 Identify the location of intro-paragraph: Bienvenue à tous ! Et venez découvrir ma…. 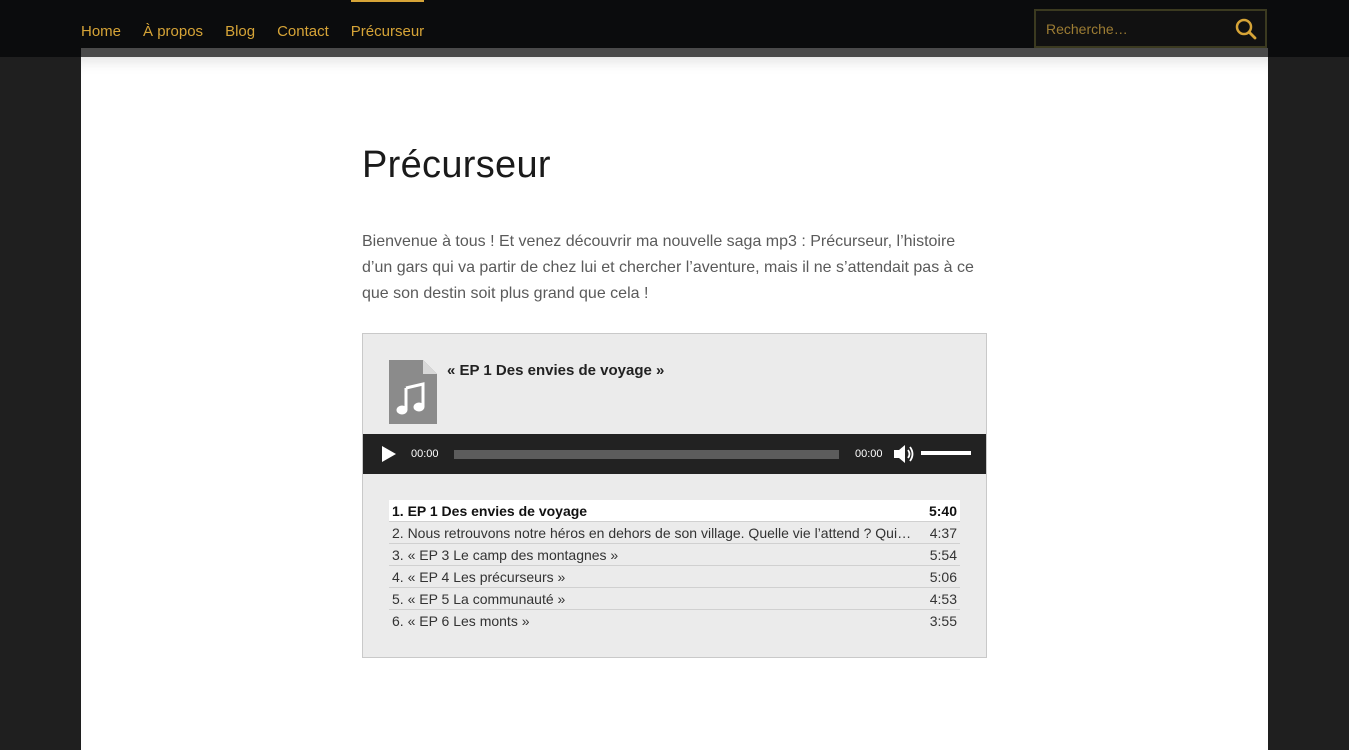
(668, 267).